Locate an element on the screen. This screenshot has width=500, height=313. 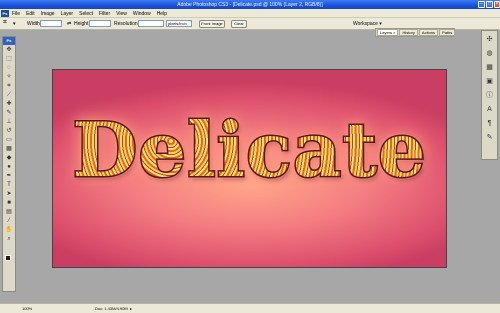
panel-dock: ✣ ◍ ▦ ▣ ⓘ A ¶ ✎ is located at coordinates (489, 95).